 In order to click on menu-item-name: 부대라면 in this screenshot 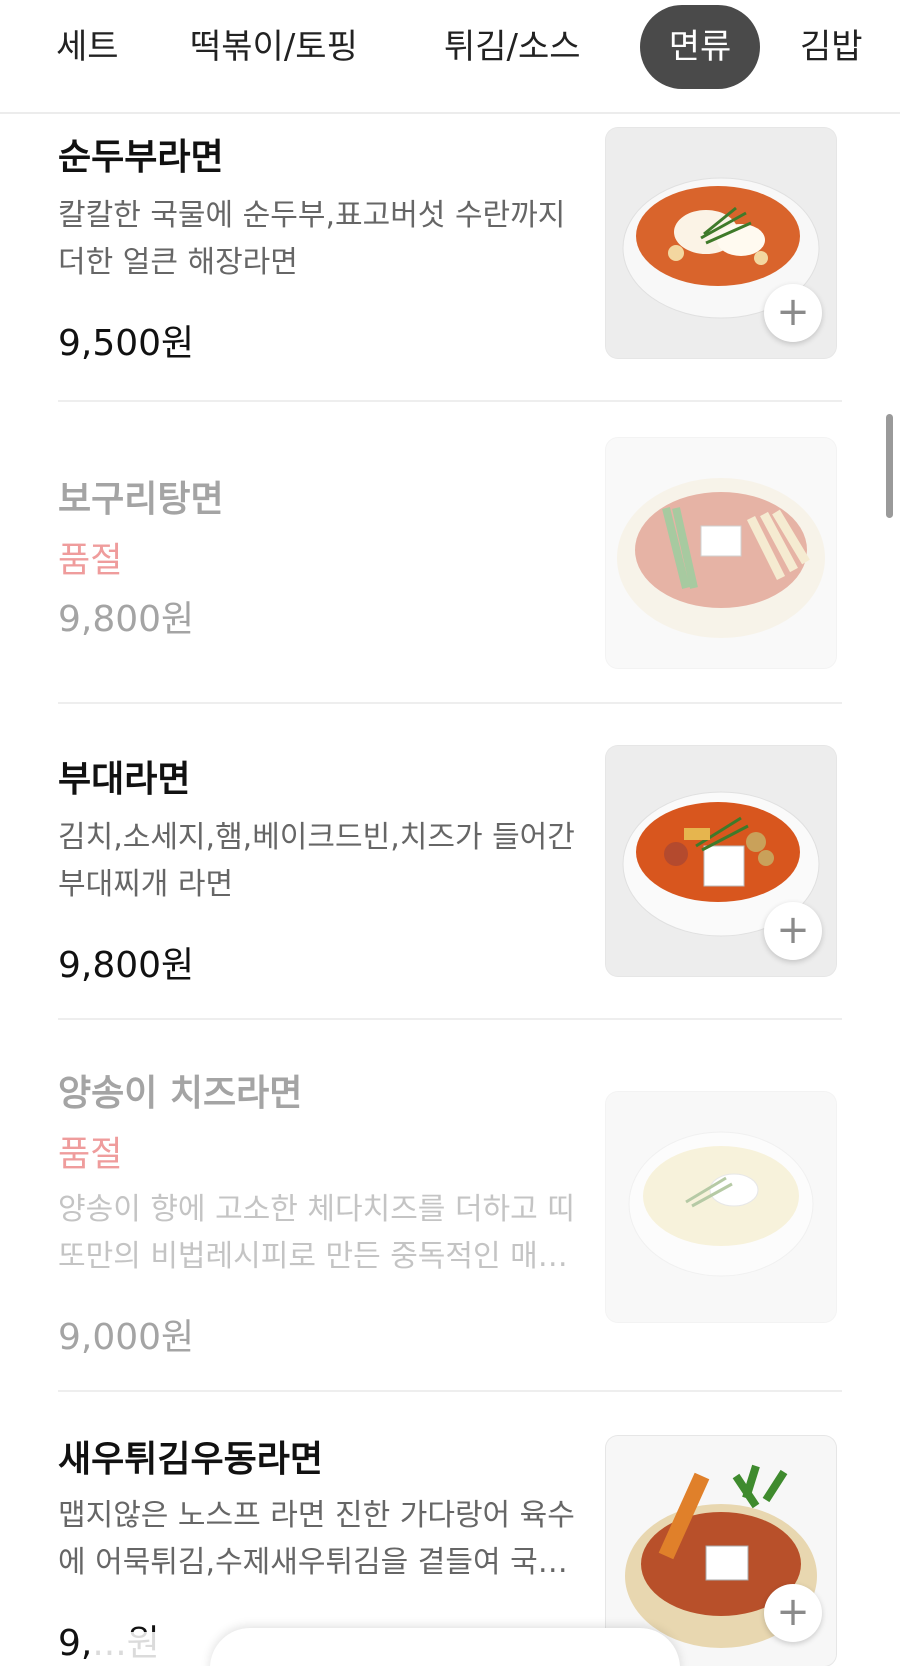, I will do `click(124, 779)`.